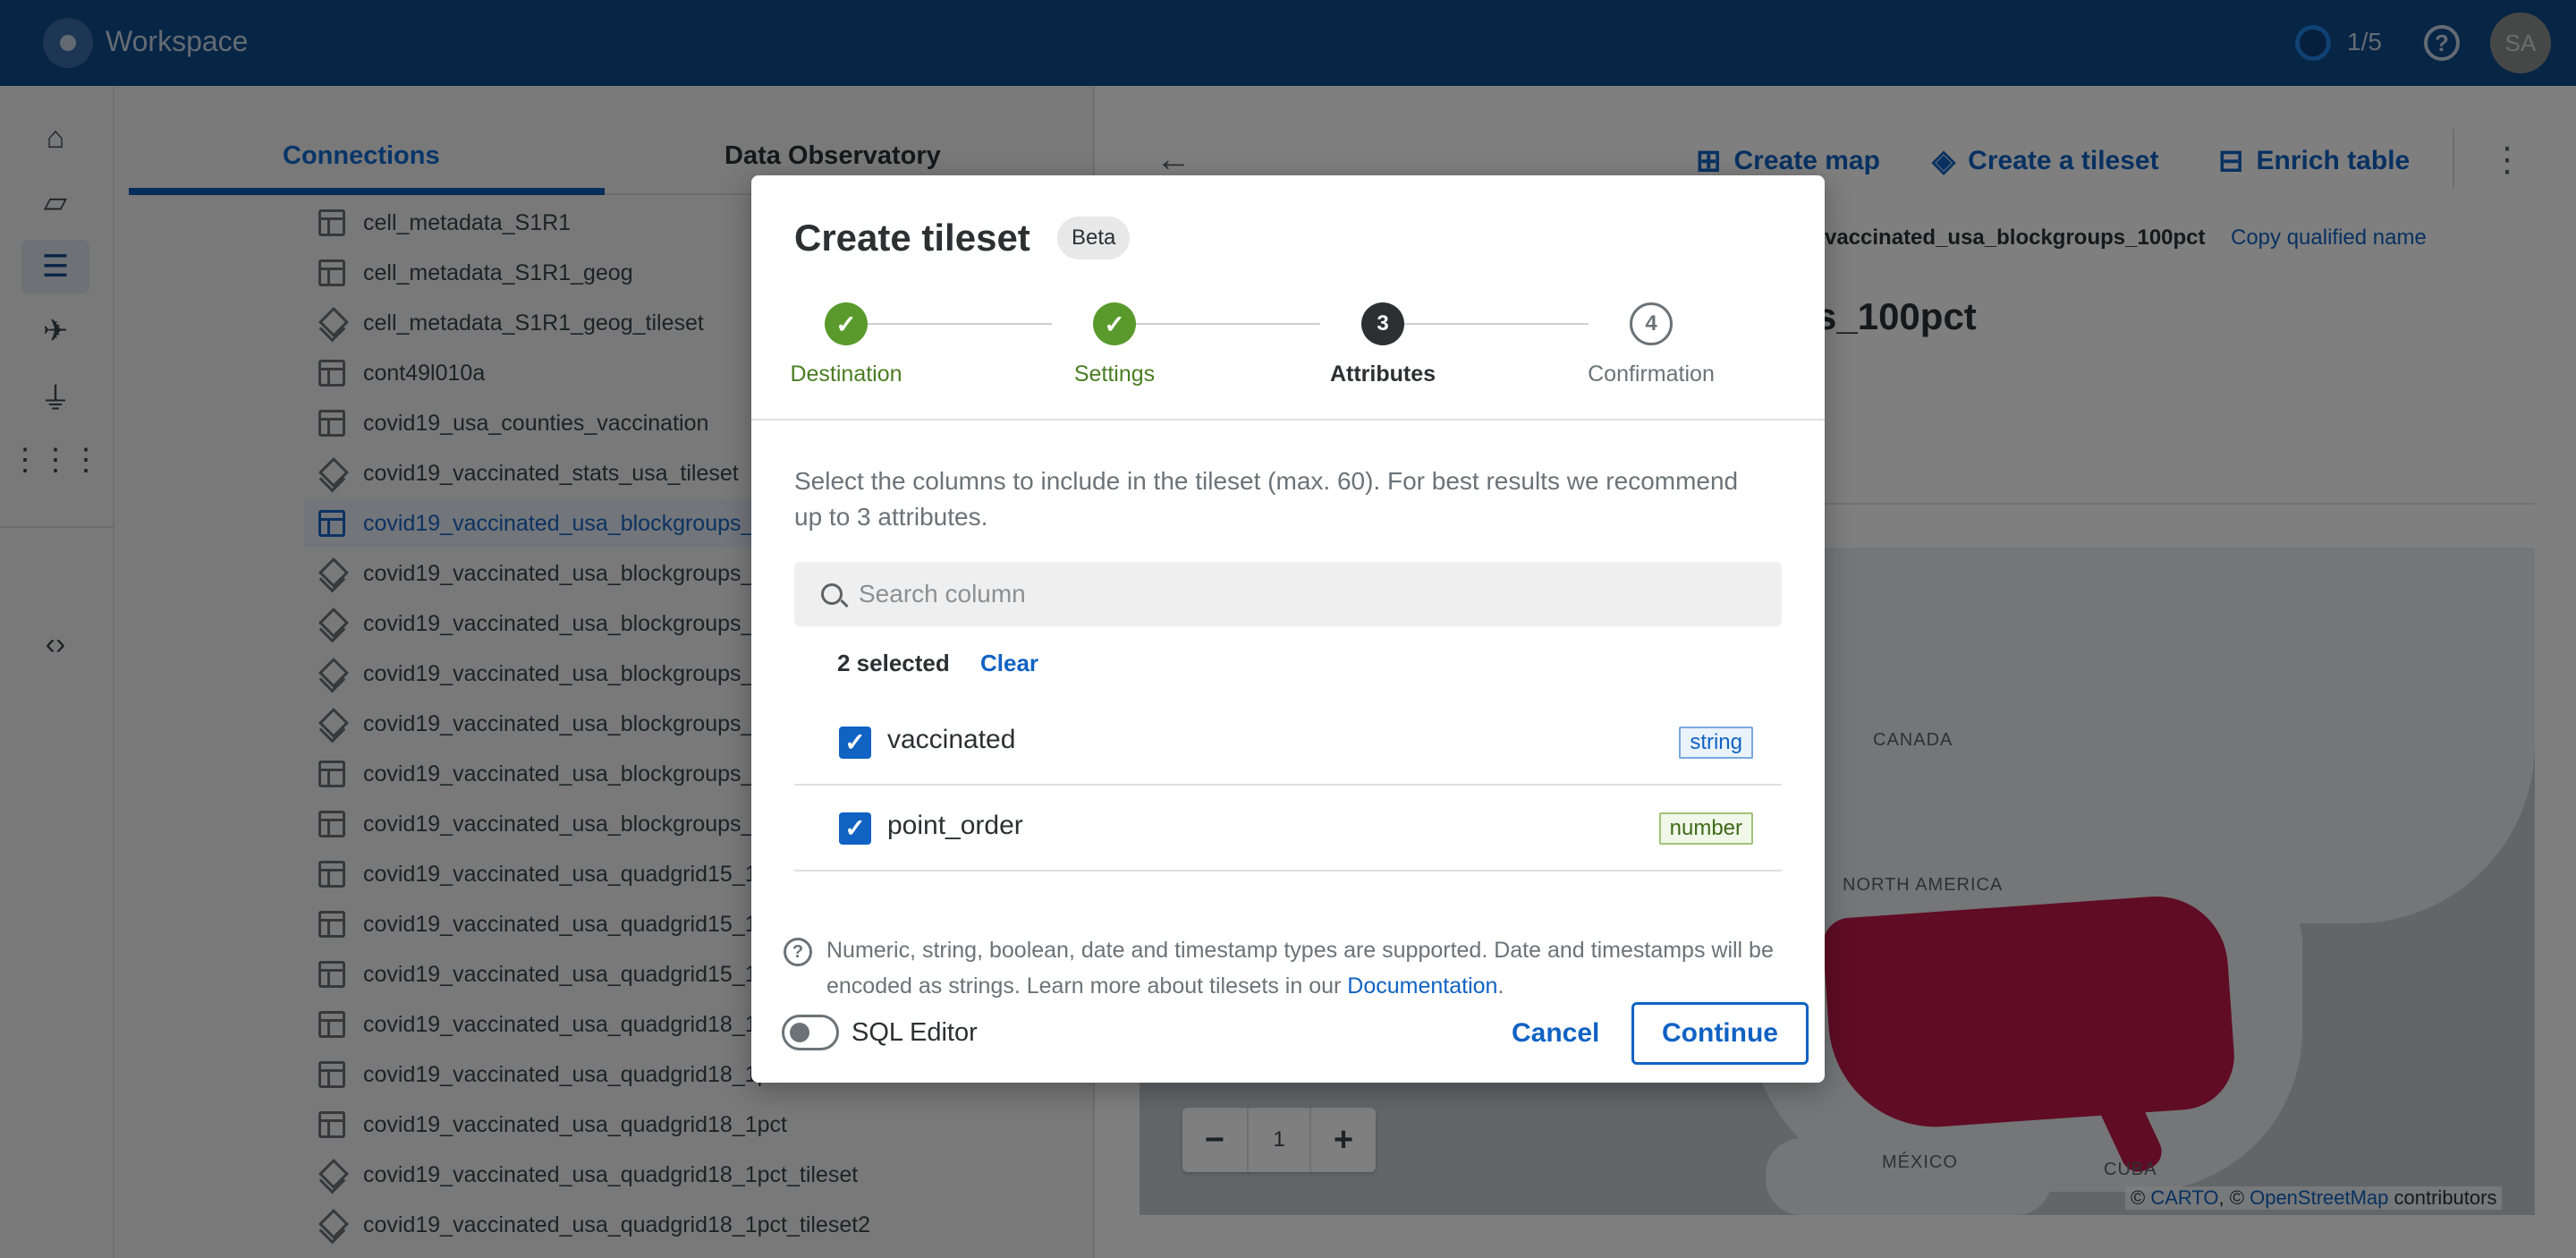 The height and width of the screenshot is (1258, 2576). What do you see at coordinates (1500, 986) in the screenshot?
I see `supported-types-end: .` at bounding box center [1500, 986].